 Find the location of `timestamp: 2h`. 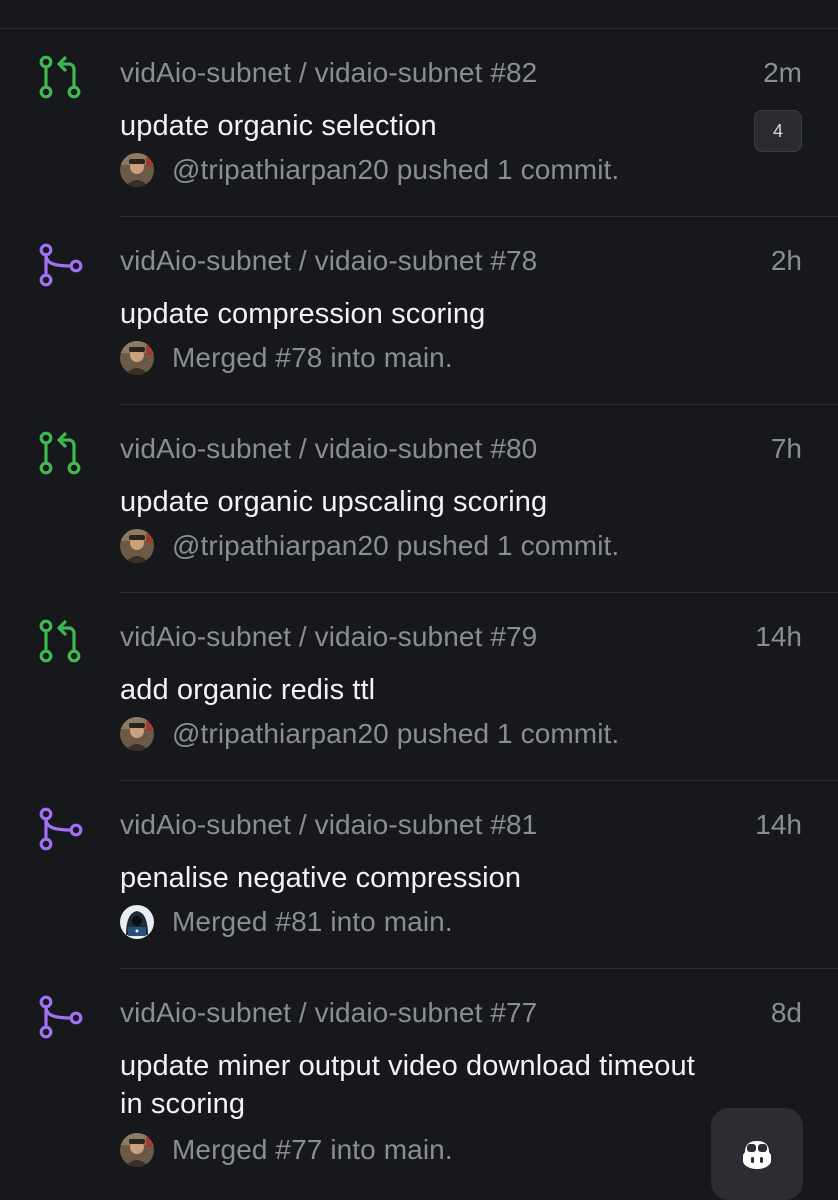

timestamp: 2h is located at coordinates (786, 260).